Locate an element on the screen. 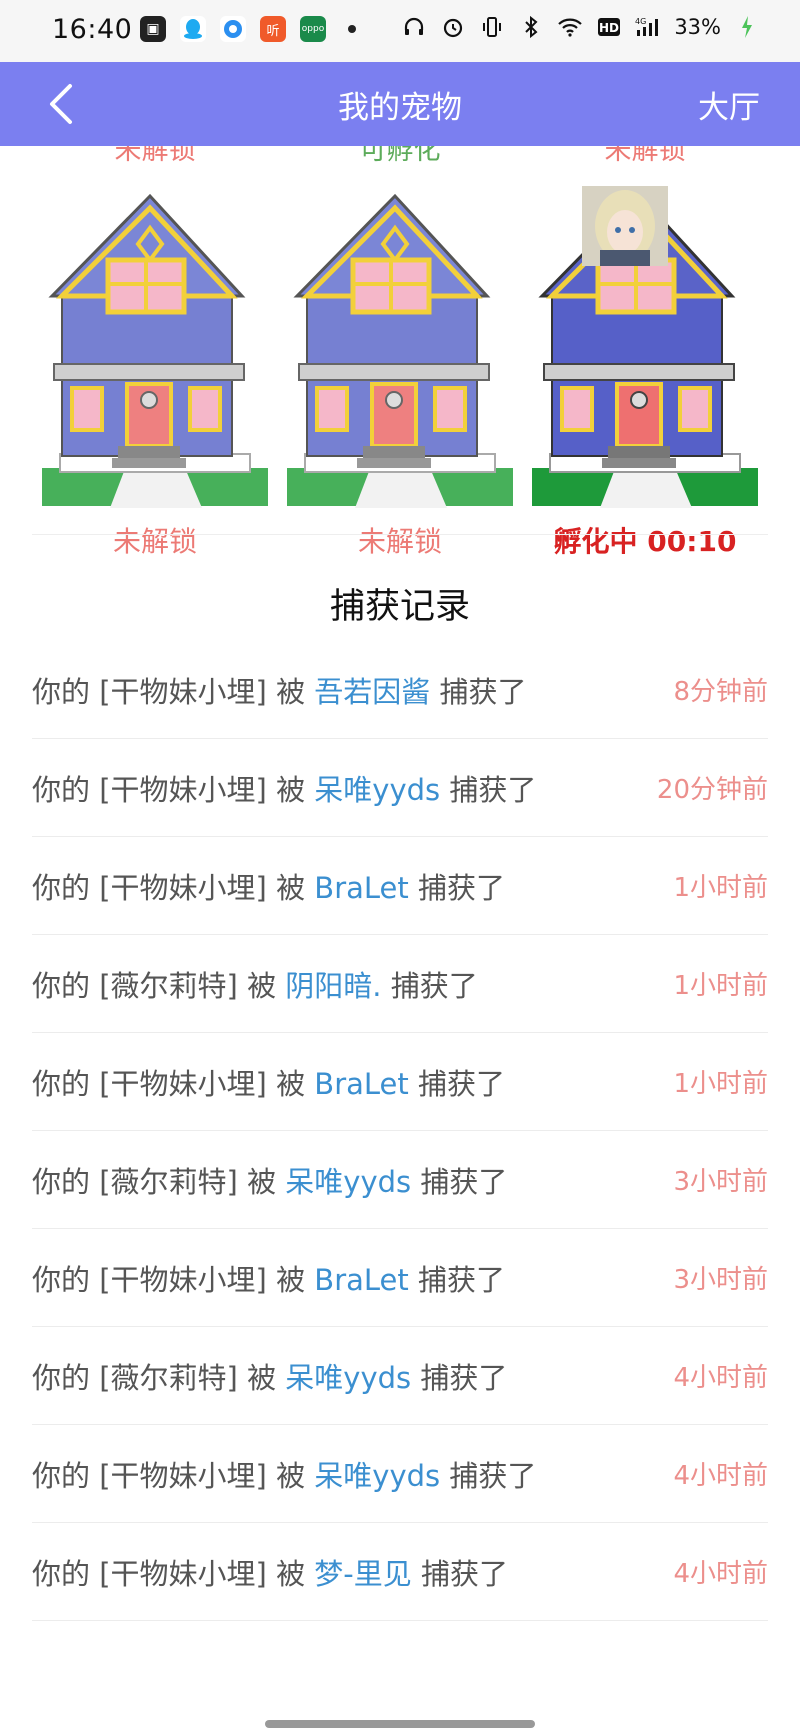  more-notifications-icon is located at coordinates (352, 29).